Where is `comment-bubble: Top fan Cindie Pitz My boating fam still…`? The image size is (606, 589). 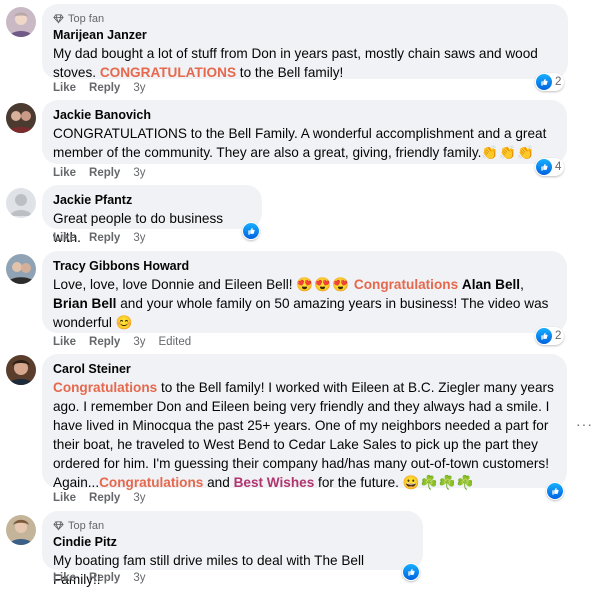 comment-bubble: Top fan Cindie Pitz My boating fam still… is located at coordinates (232, 549).